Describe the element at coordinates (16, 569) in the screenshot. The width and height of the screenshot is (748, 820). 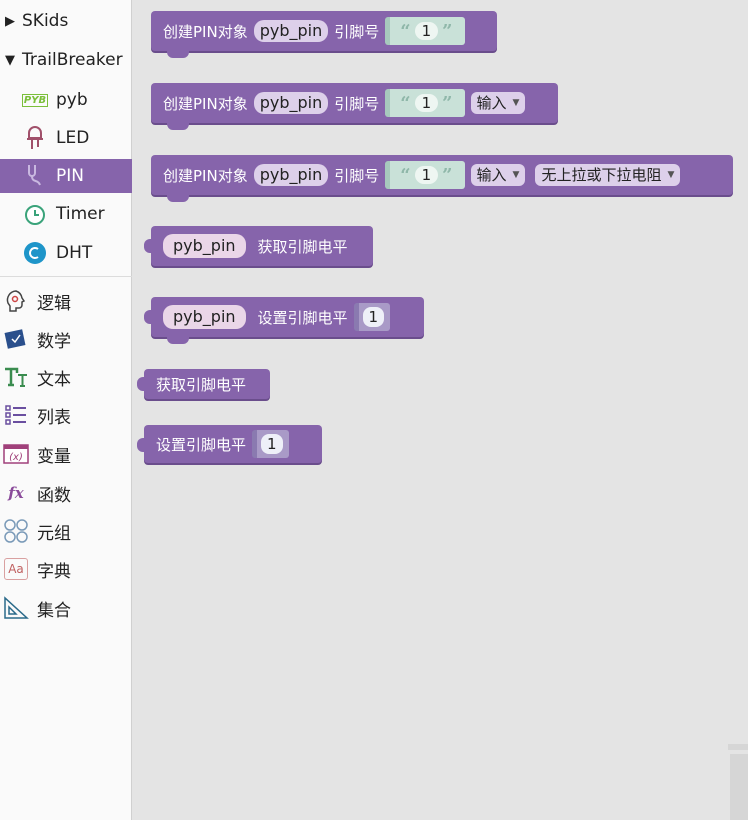
I see `dict-icon: Aa` at that location.